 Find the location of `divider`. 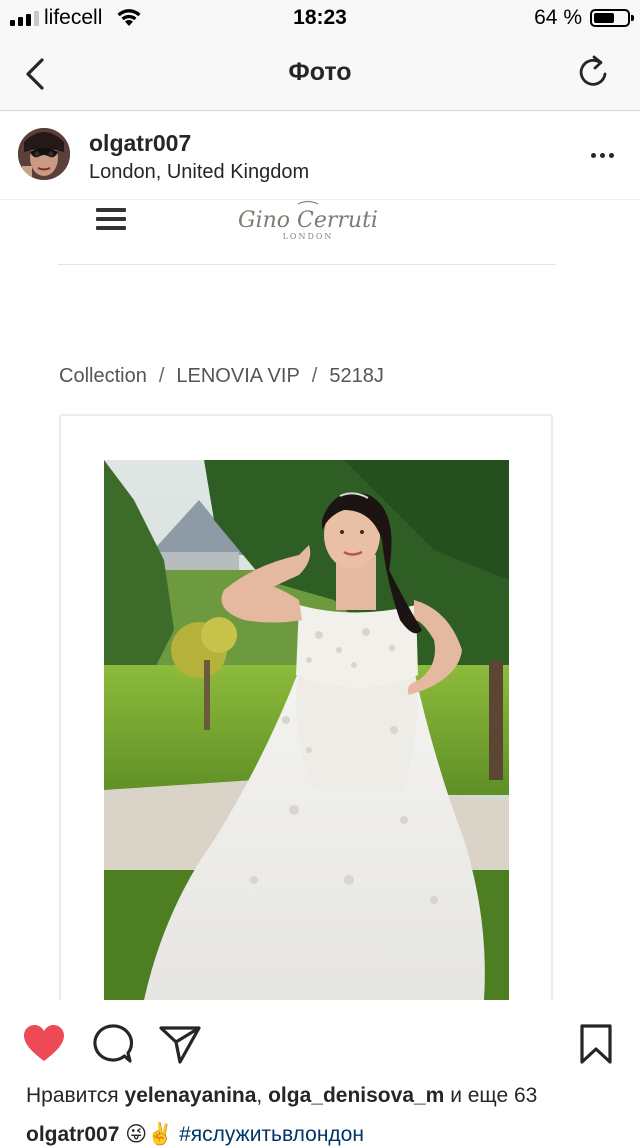

divider is located at coordinates (307, 264).